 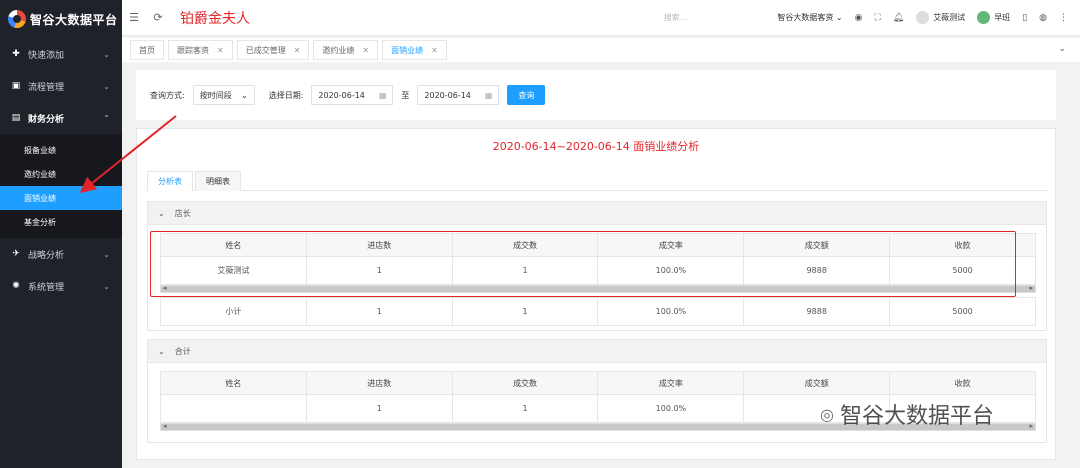 I want to click on sidebar-subitem-report: 报备业绩, so click(x=61, y=150).